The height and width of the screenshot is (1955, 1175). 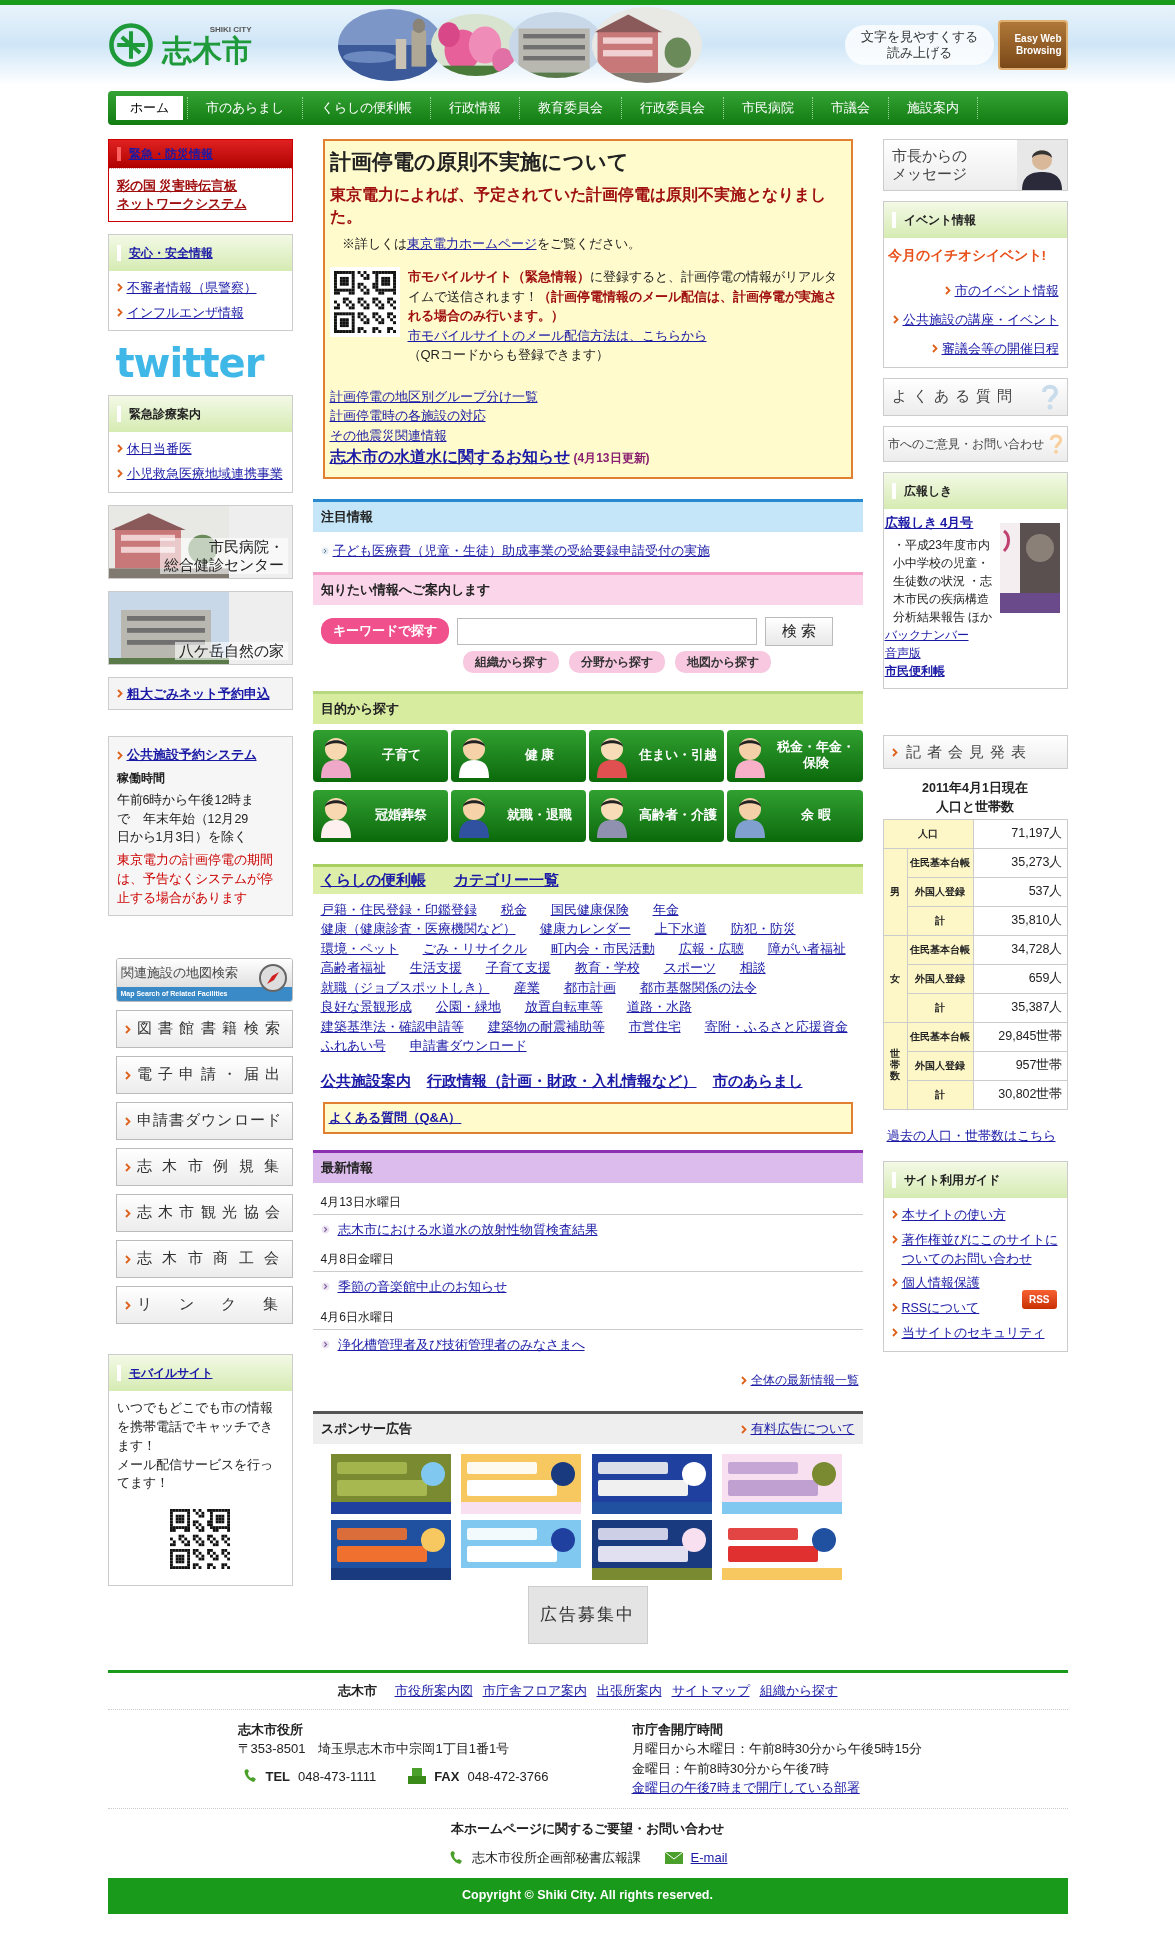 What do you see at coordinates (585, 929) in the screenshot?
I see `category-link: 健康カレンダー` at bounding box center [585, 929].